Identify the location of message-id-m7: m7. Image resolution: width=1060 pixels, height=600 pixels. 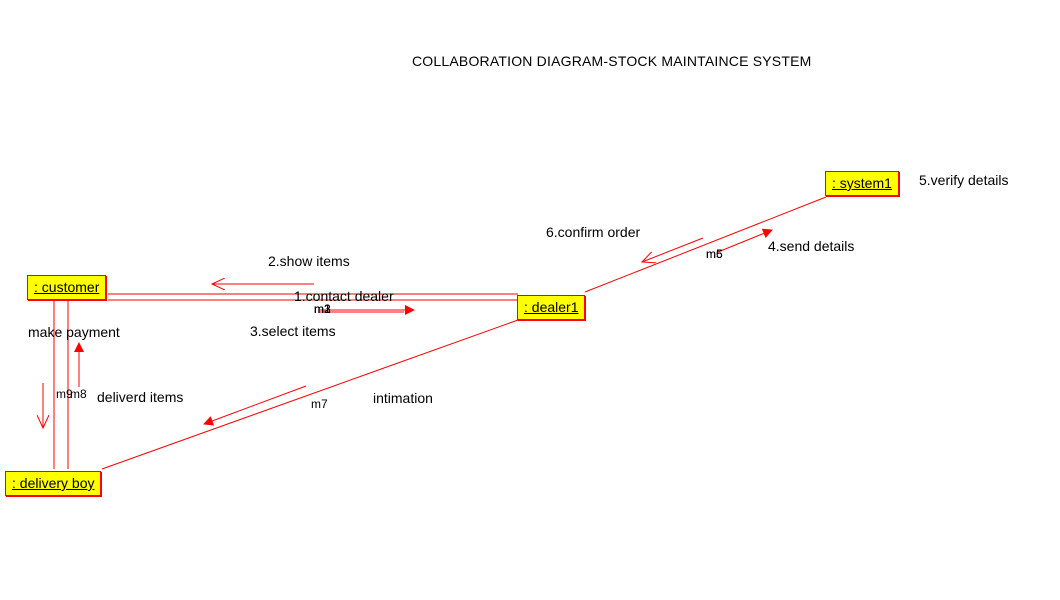
(319, 404).